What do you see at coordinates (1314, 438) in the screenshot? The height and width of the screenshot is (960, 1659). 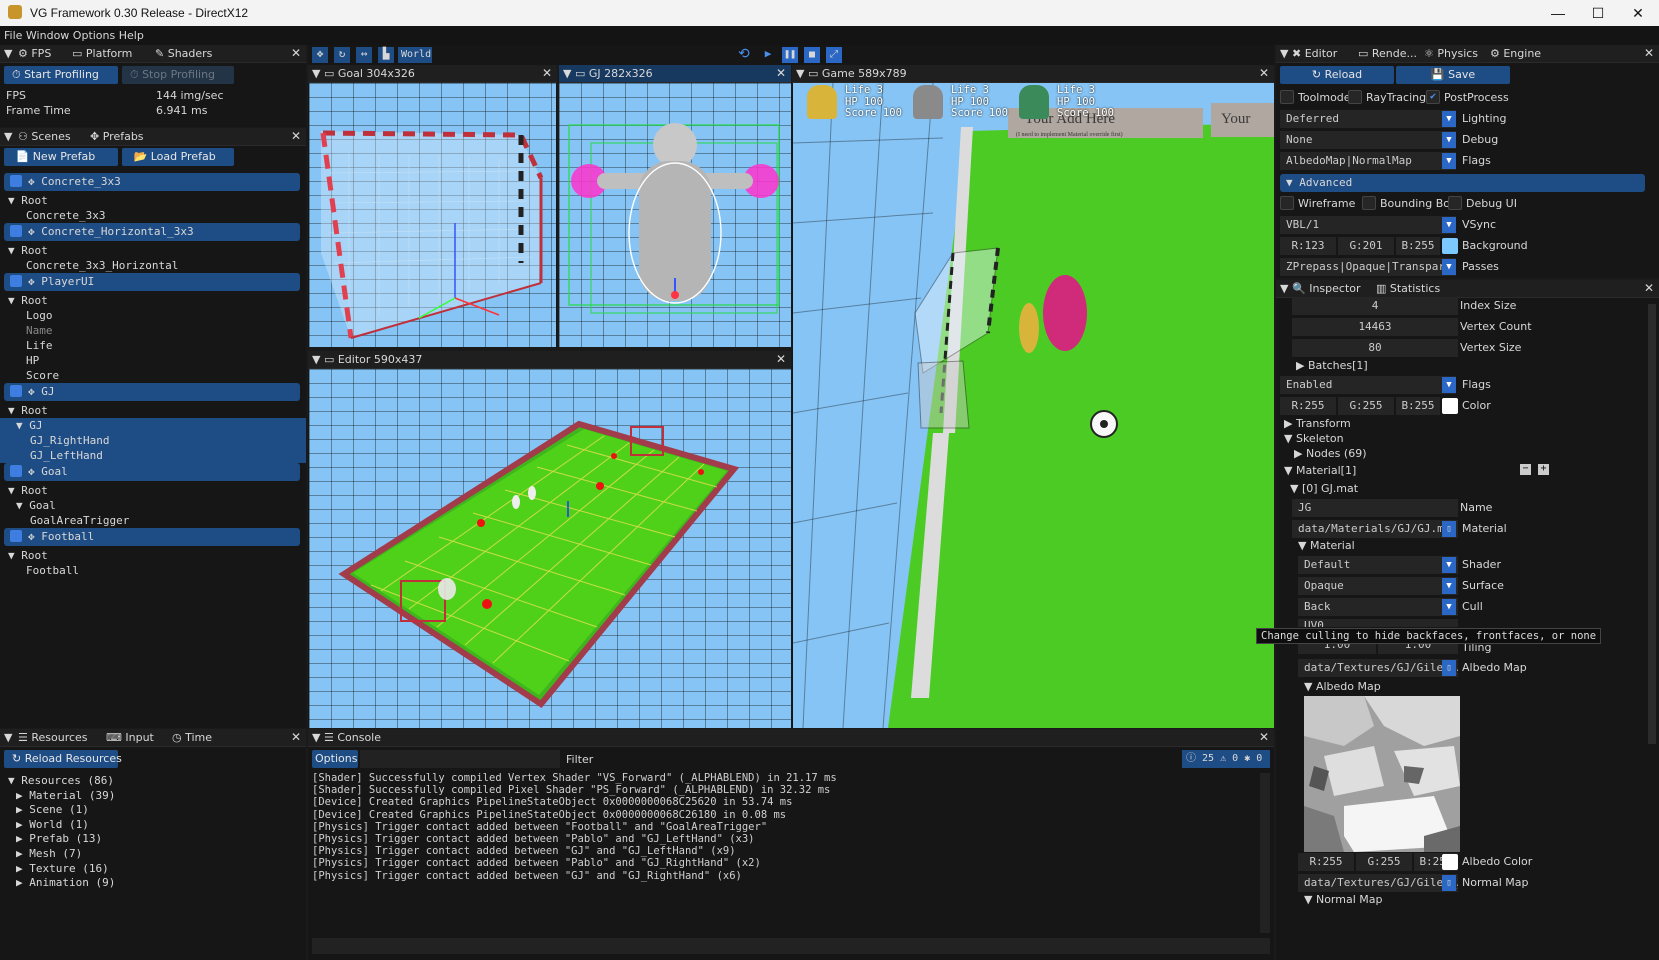 I see `skeleton-tree-item: ▼ Skeleton` at bounding box center [1314, 438].